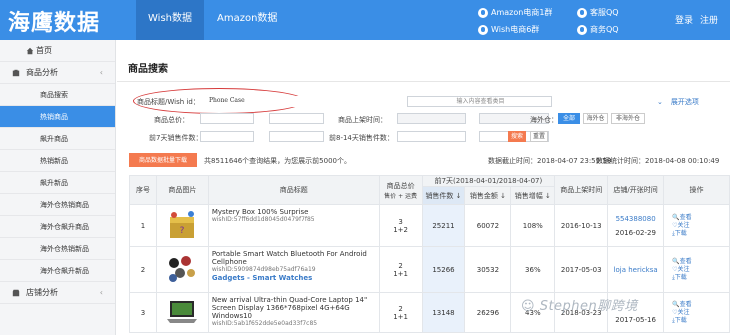 Image resolution: width=730 pixels, height=335 pixels. Describe the element at coordinates (604, 12) in the screenshot. I see `support-qq-label: 客服QQ` at that location.